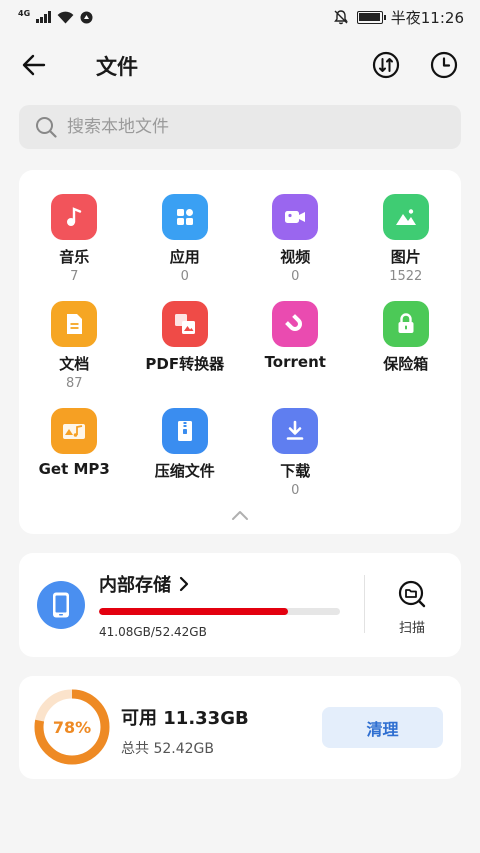 This screenshot has height=853, width=480. What do you see at coordinates (295, 324) in the screenshot?
I see `torrent-magnet-icon` at bounding box center [295, 324].